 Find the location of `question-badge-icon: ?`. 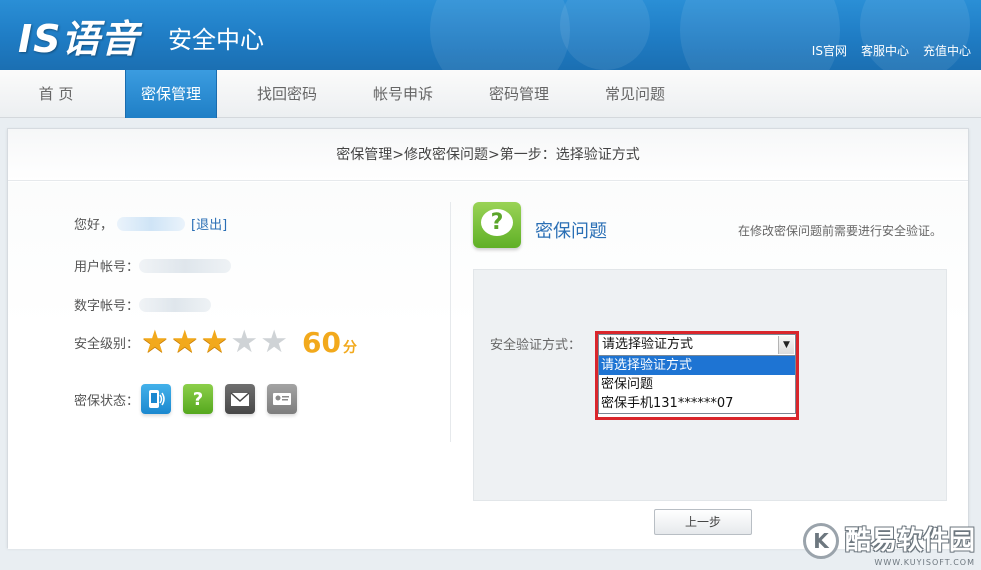

question-badge-icon: ? is located at coordinates (497, 225).